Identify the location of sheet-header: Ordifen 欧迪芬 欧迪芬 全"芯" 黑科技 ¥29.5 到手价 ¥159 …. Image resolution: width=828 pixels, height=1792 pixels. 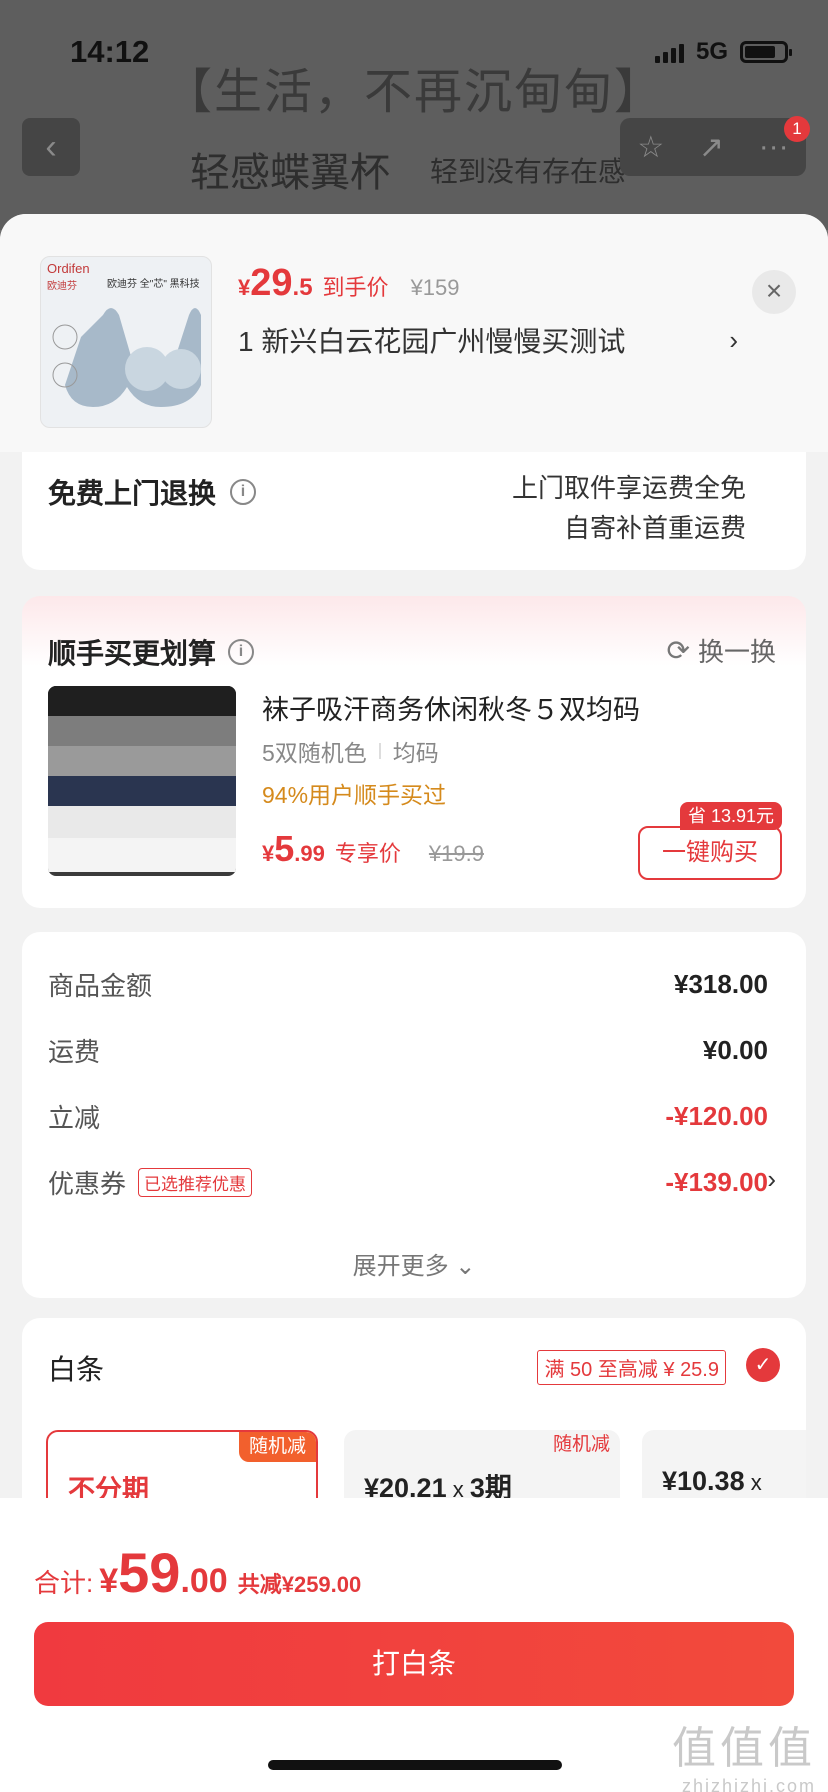
(414, 333).